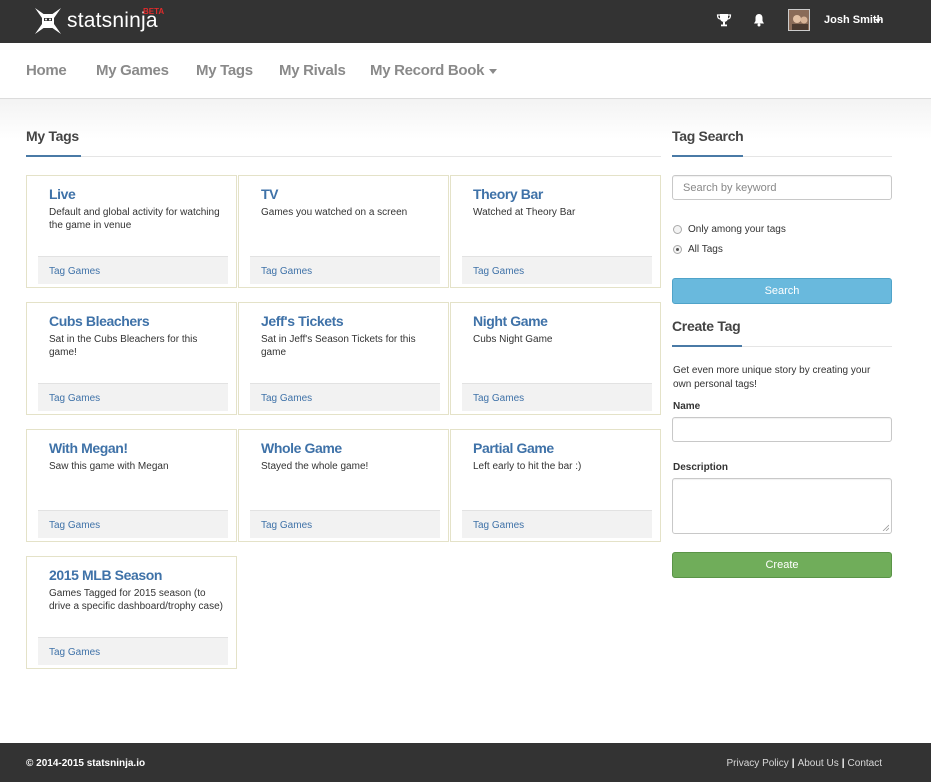 This screenshot has width=931, height=782. I want to click on radio-all-tags: All Tags, so click(698, 249).